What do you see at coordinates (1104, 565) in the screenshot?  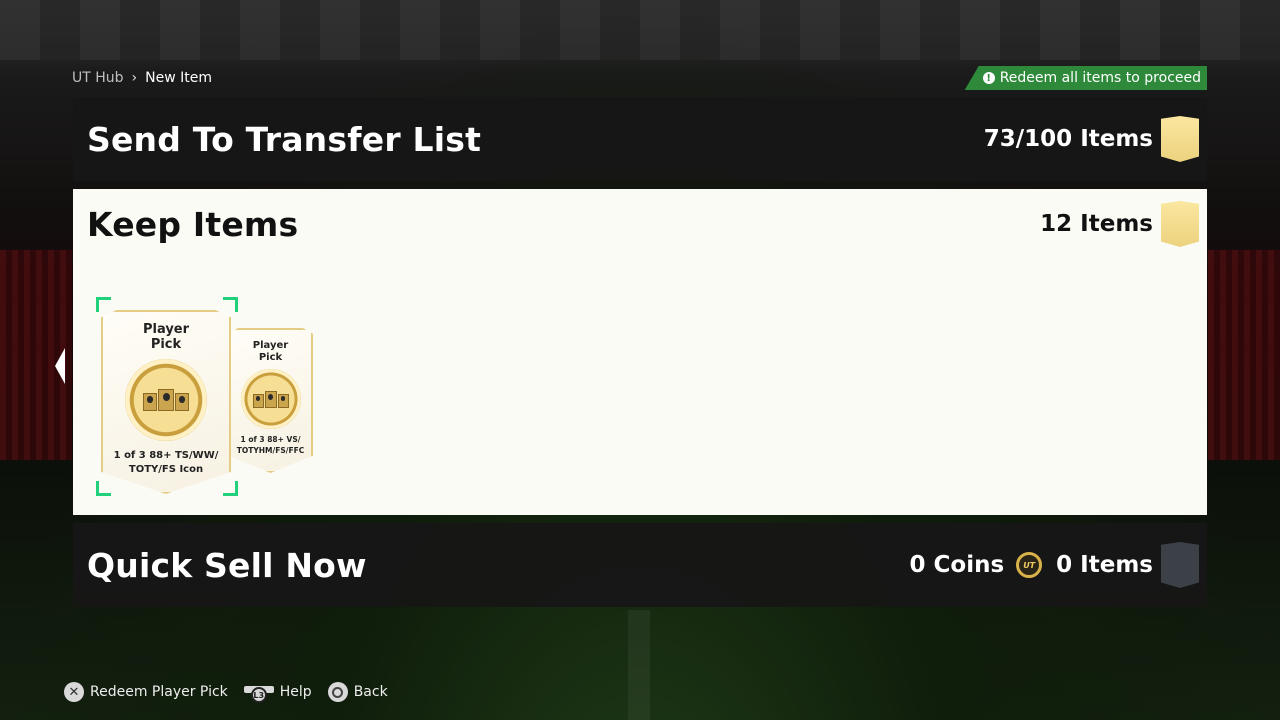 I see `quick-sell-count: 0 Items` at bounding box center [1104, 565].